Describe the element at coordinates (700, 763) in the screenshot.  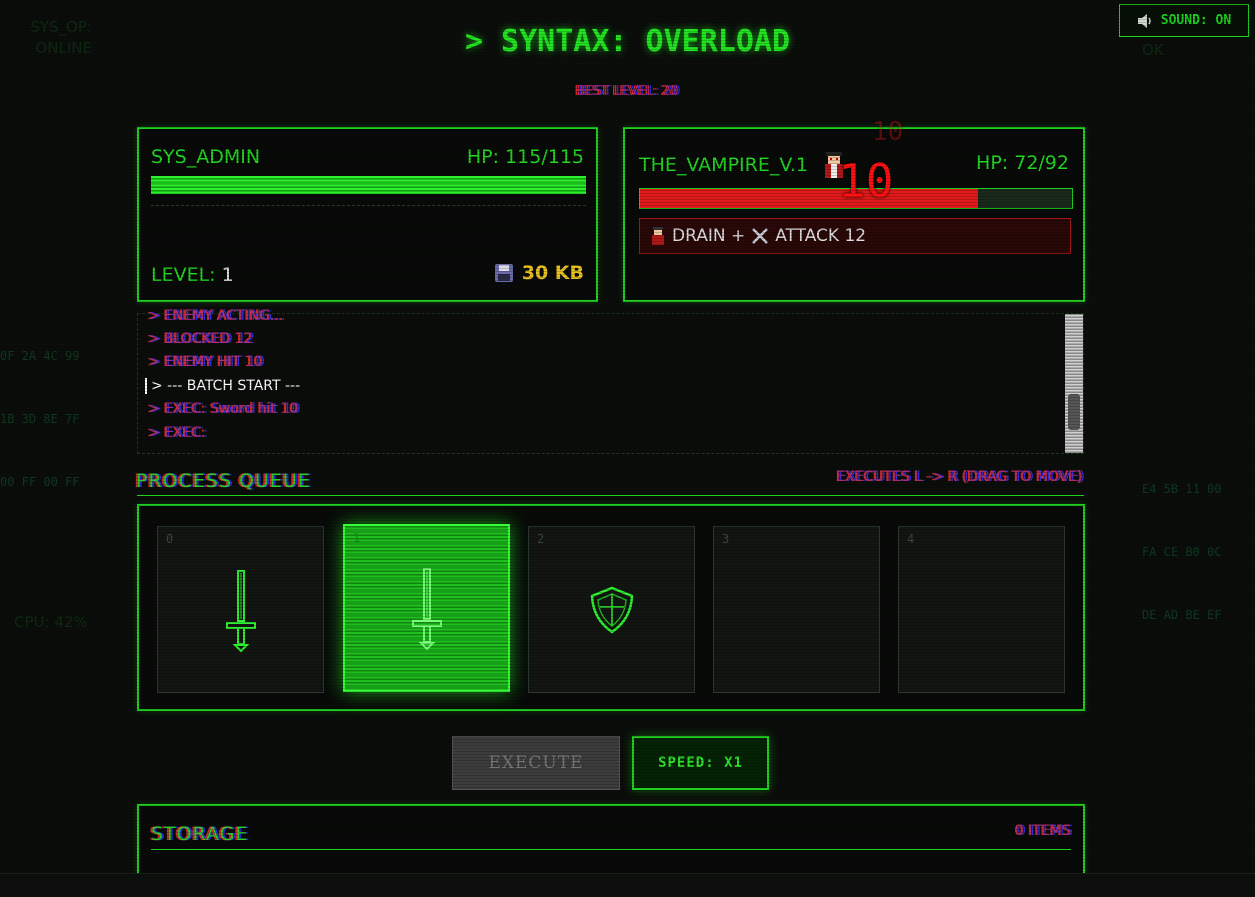
I see `speed-button: SPEED: X1` at that location.